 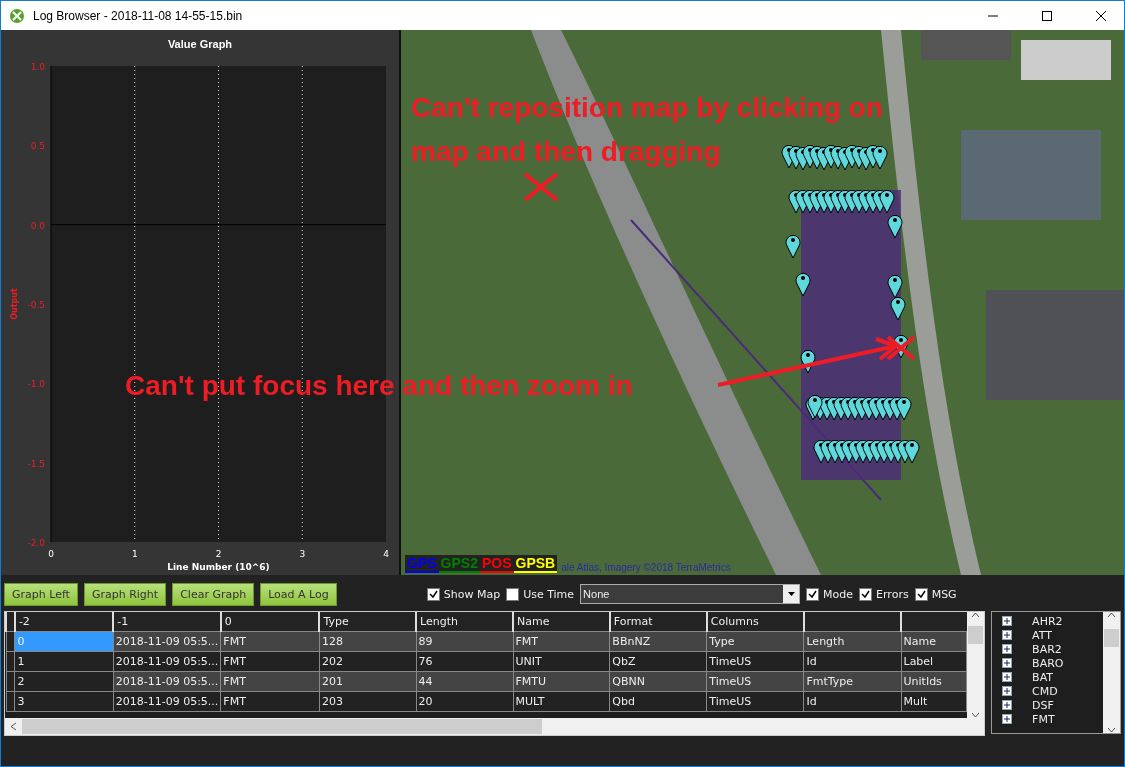 I want to click on column-header: -2, so click(x=64, y=622).